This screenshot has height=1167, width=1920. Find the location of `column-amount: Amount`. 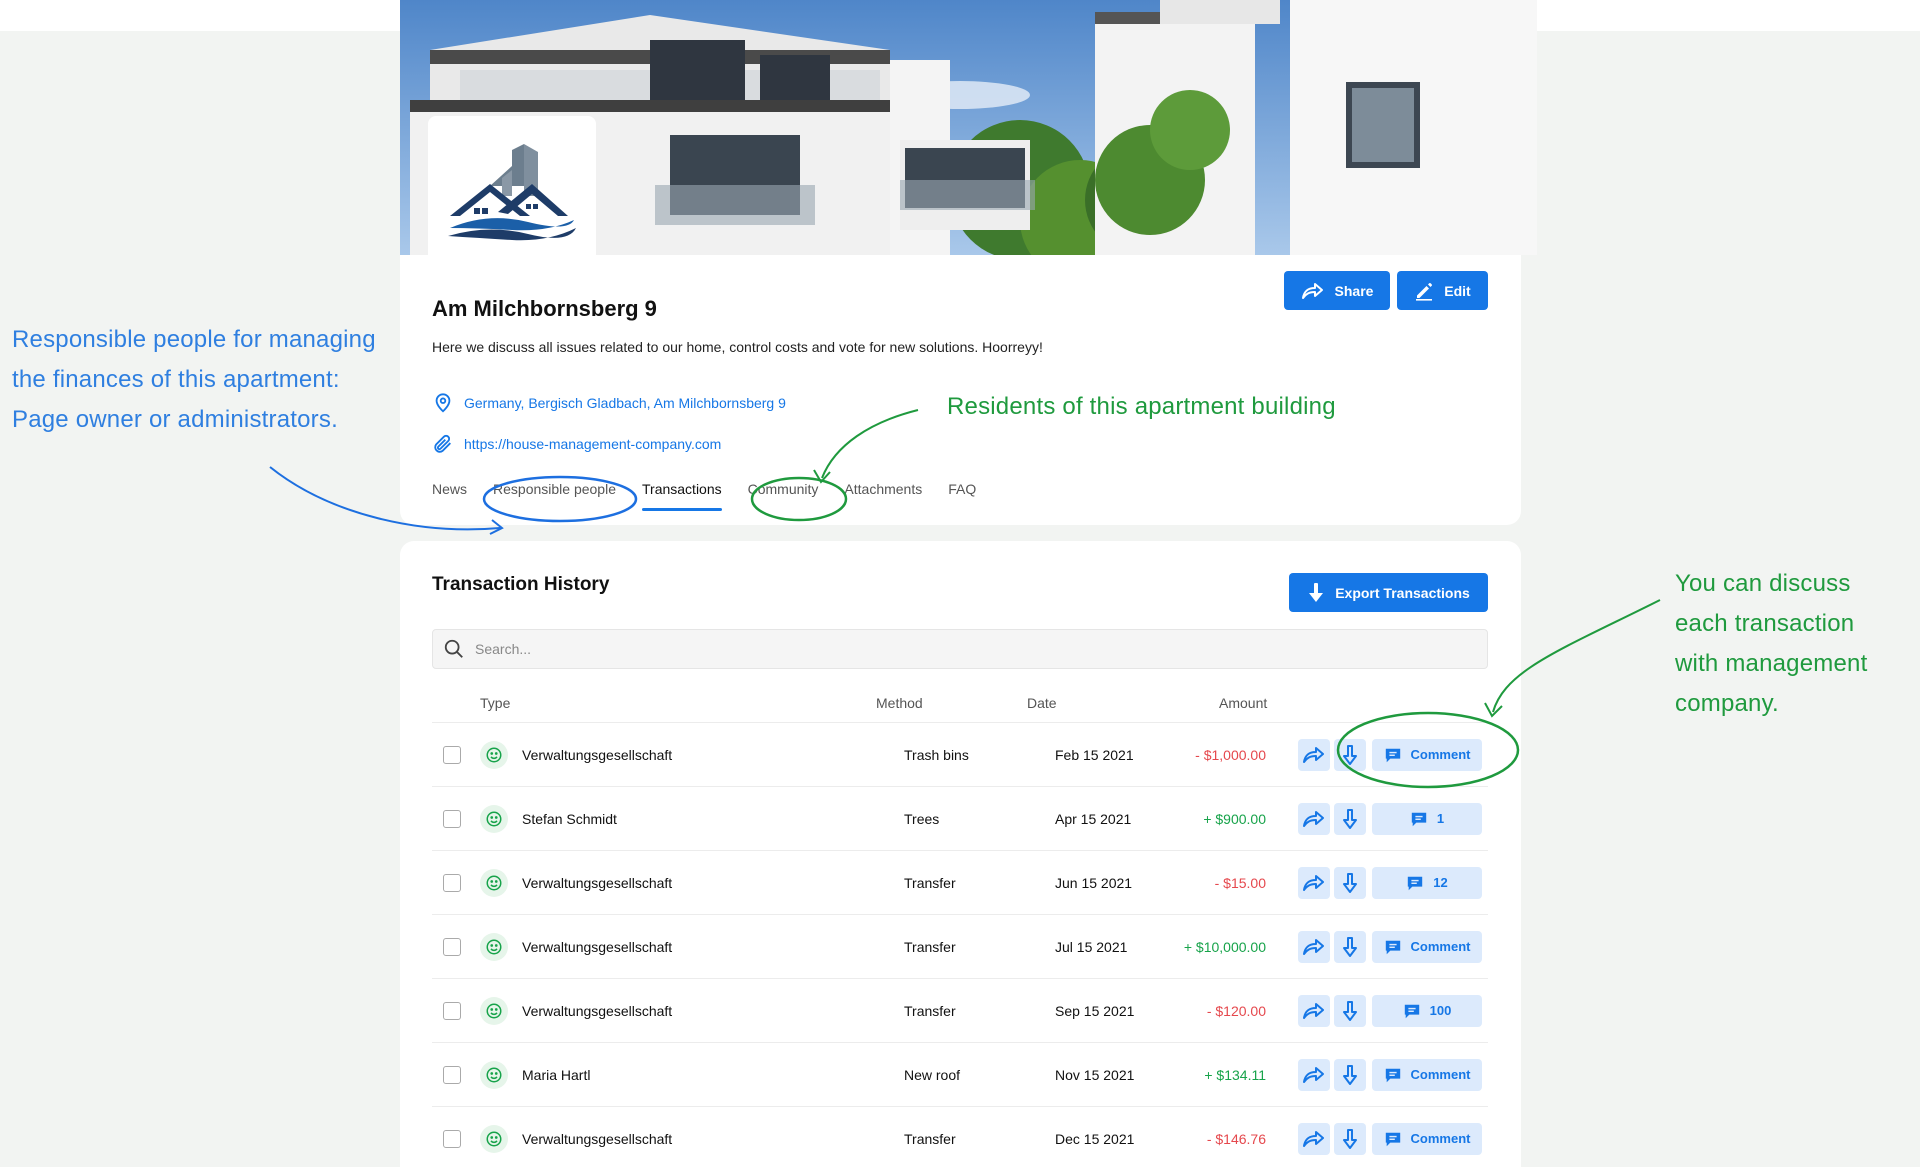

column-amount: Amount is located at coordinates (1243, 703).